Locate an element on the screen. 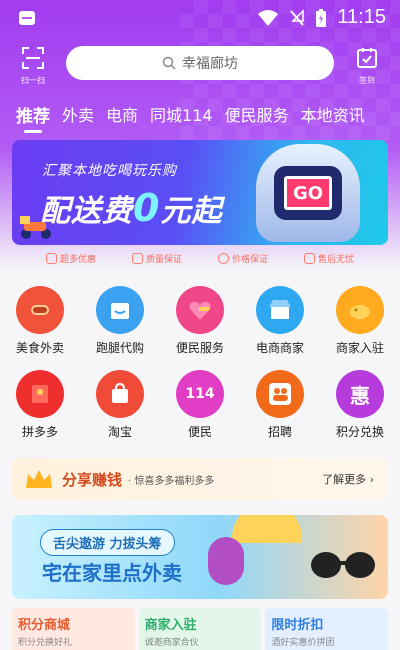 The image size is (400, 650). red-envelope-icon is located at coordinates (40, 394).